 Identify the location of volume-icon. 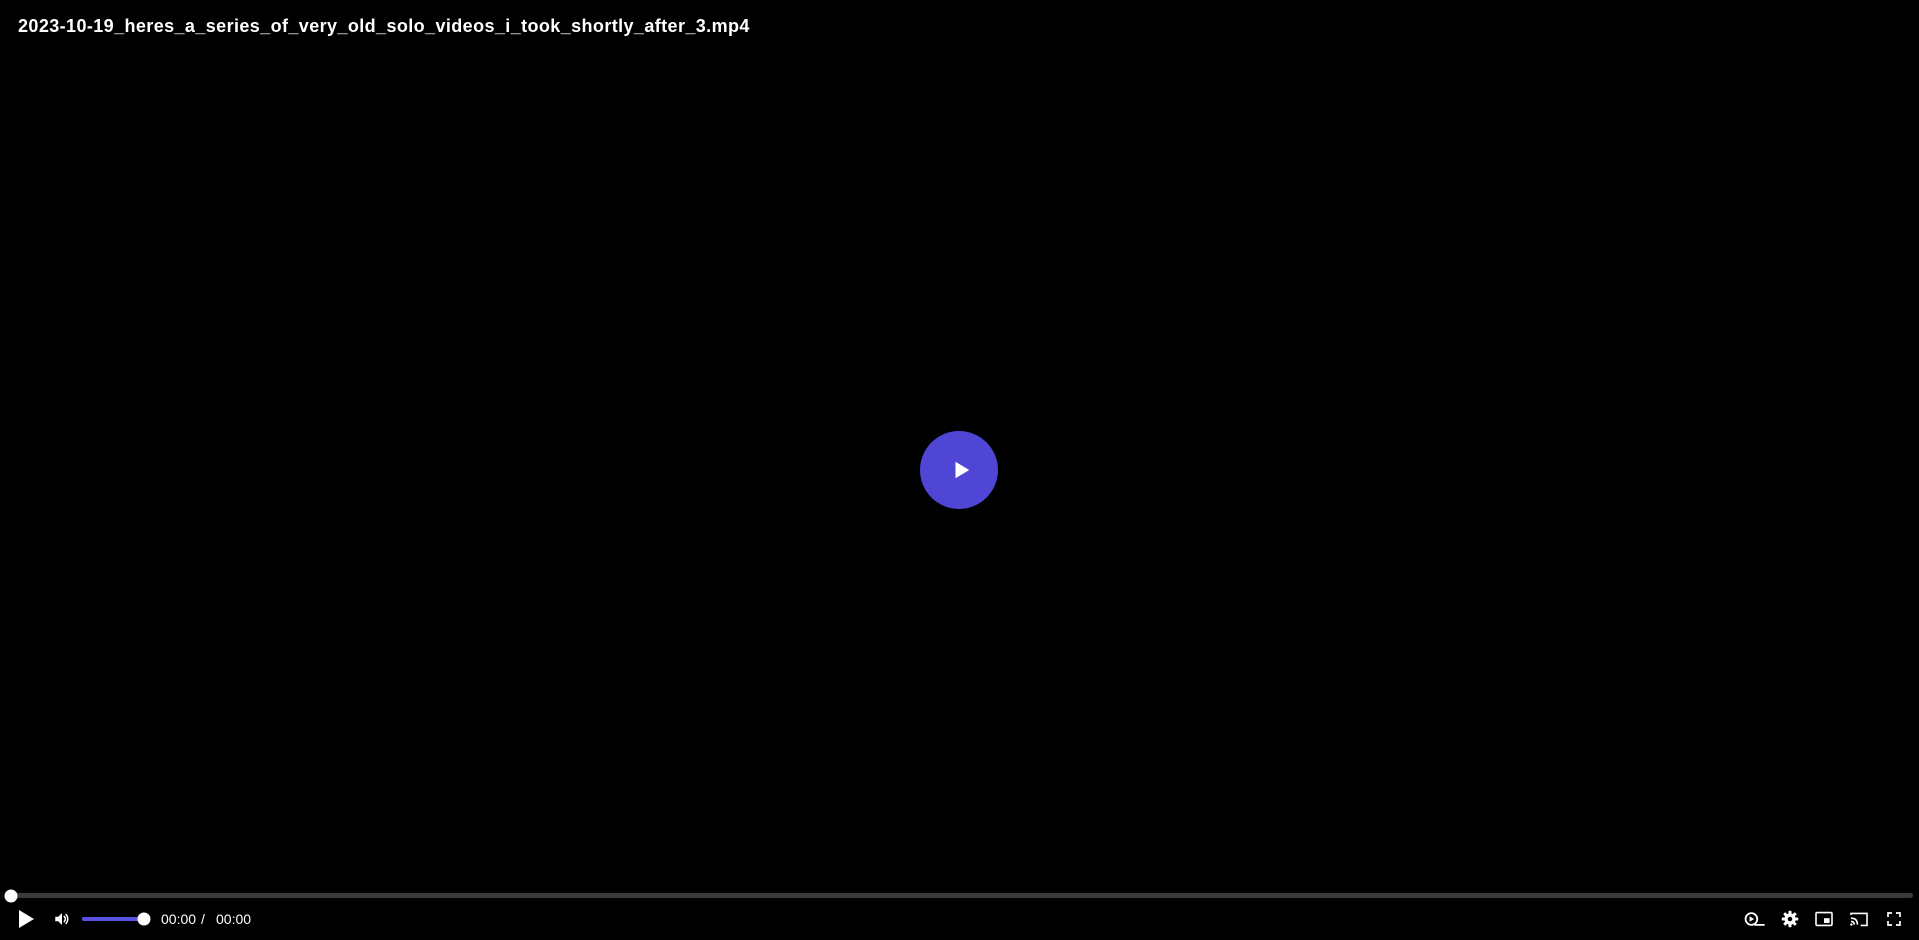
(62, 919).